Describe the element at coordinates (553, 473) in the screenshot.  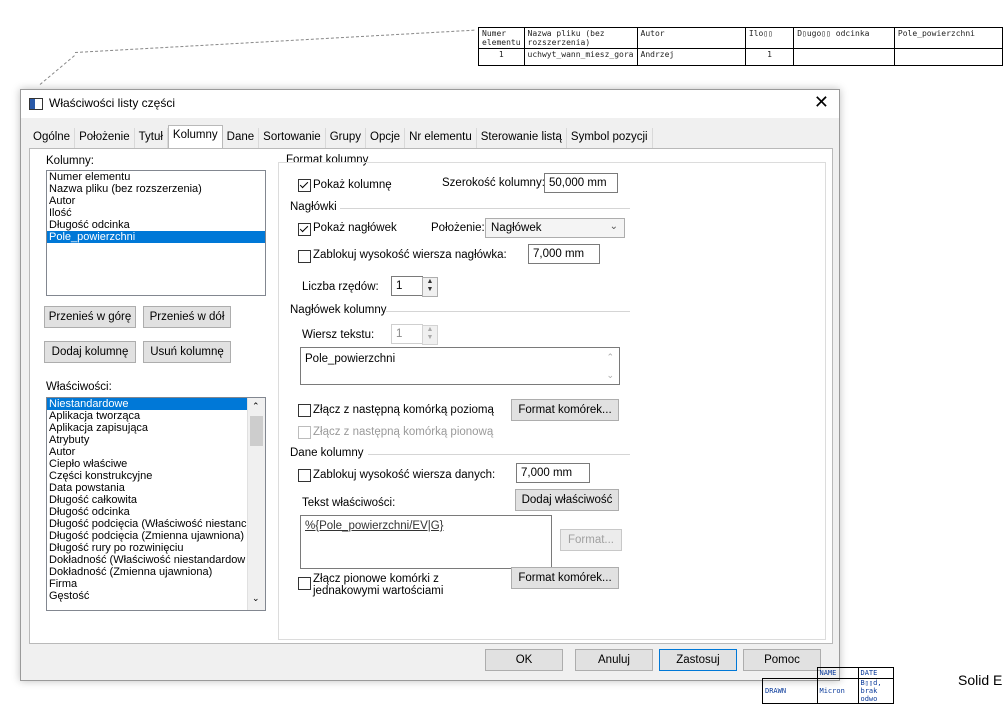
I see `data-height-input: 7,000 mm` at that location.